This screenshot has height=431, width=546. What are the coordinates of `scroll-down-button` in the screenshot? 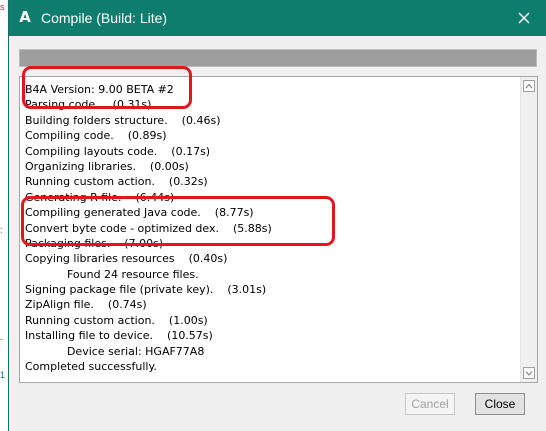 It's located at (529, 373).